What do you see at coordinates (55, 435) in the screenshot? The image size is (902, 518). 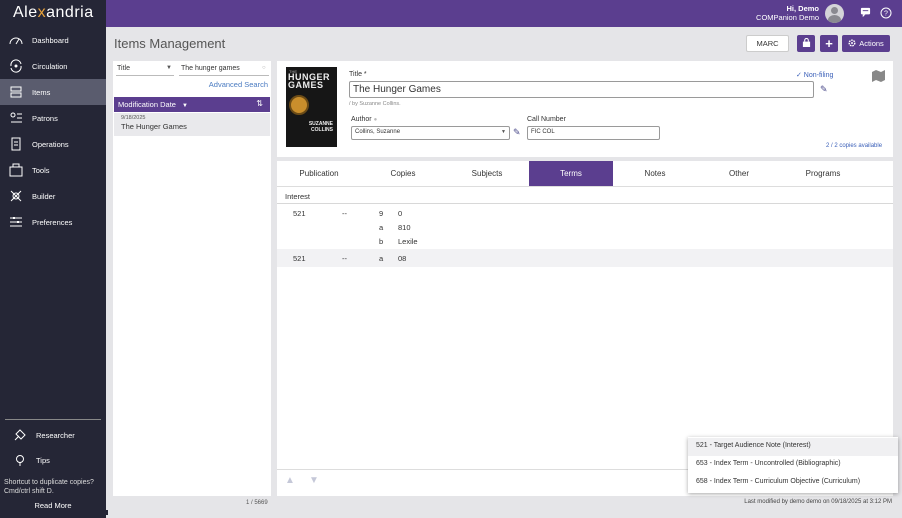 I see `sidebar-item-label: Researcher` at bounding box center [55, 435].